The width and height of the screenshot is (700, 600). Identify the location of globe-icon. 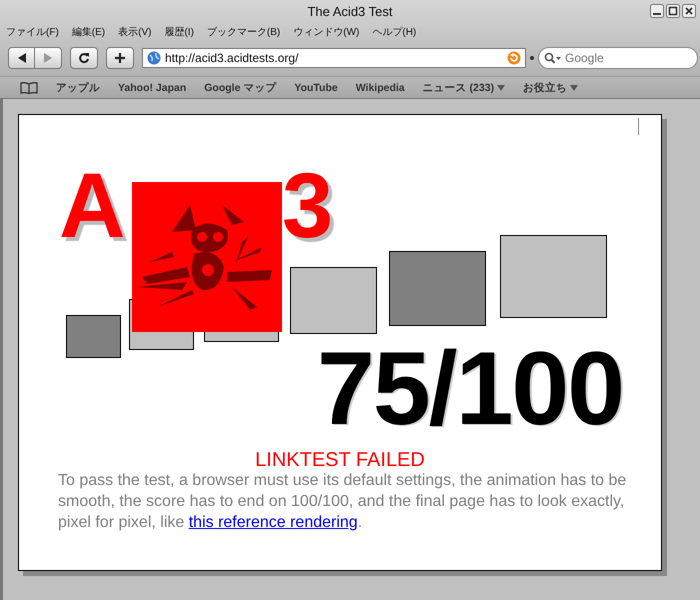
(154, 58).